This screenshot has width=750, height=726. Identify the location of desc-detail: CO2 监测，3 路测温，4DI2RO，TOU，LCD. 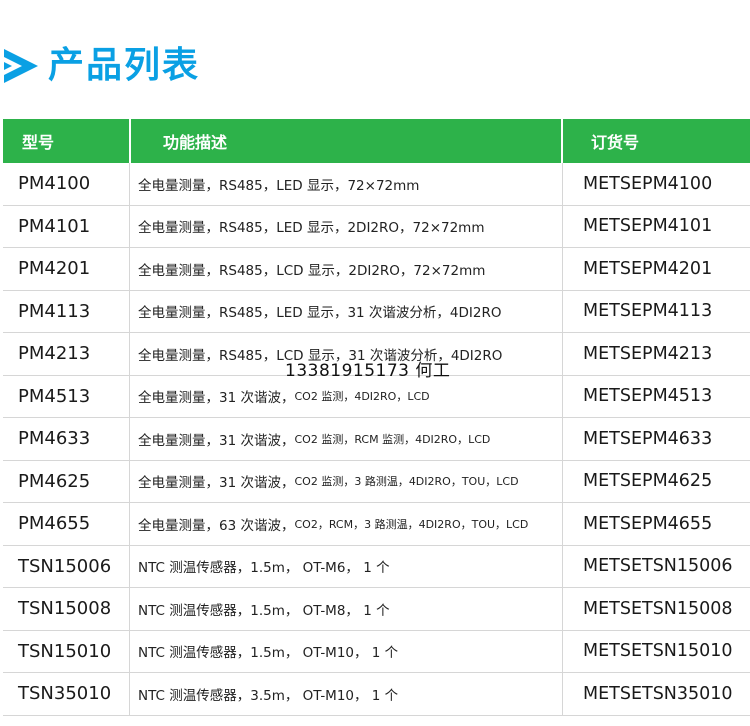
(406, 482).